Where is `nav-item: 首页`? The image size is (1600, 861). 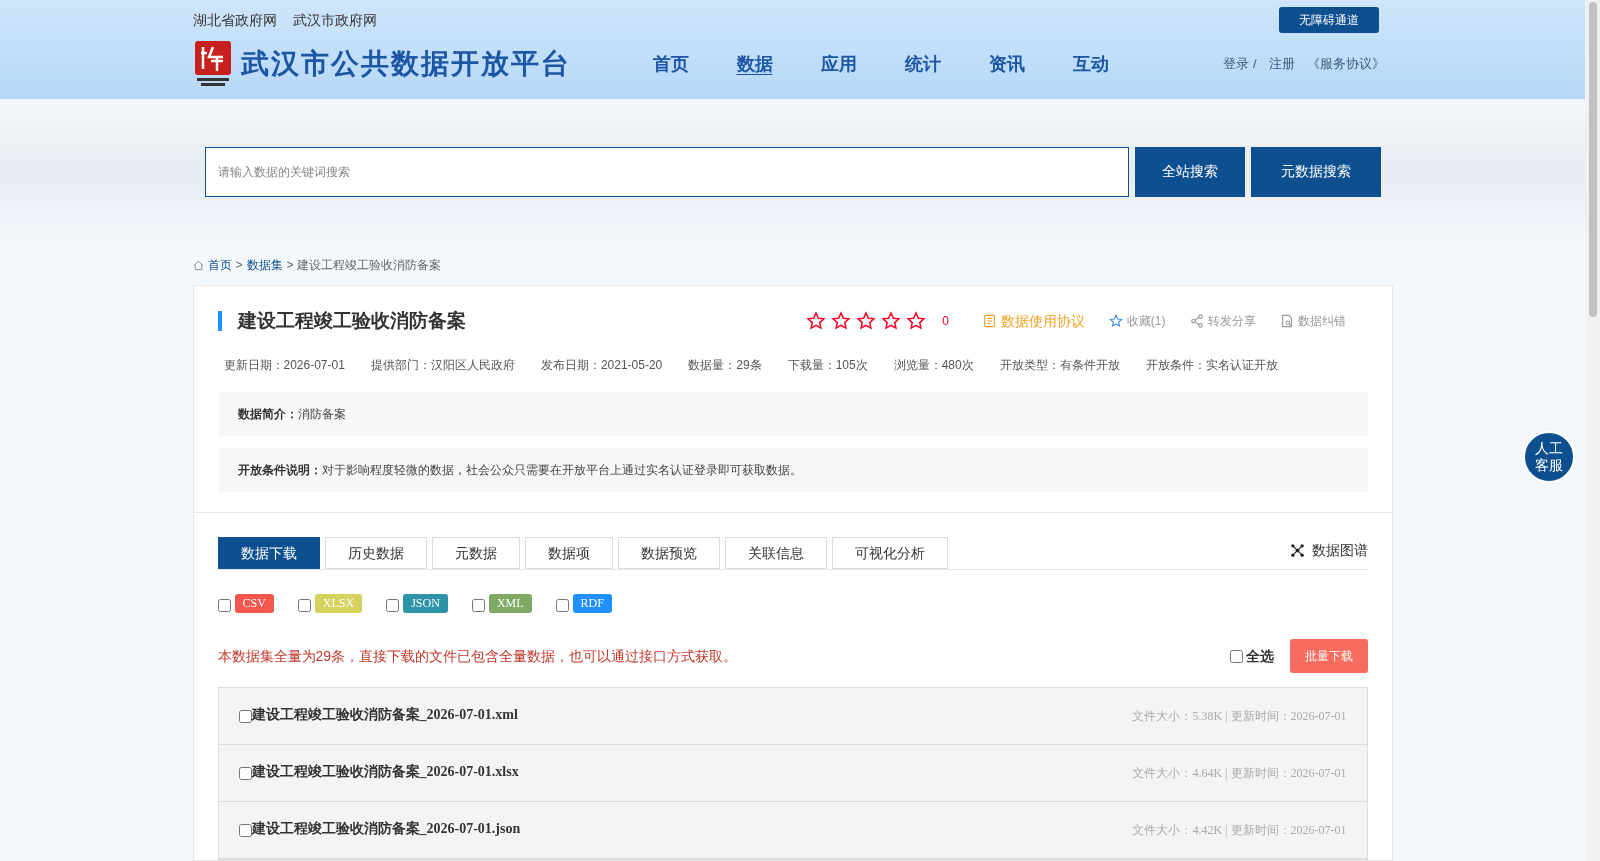
nav-item: 首页 is located at coordinates (670, 64).